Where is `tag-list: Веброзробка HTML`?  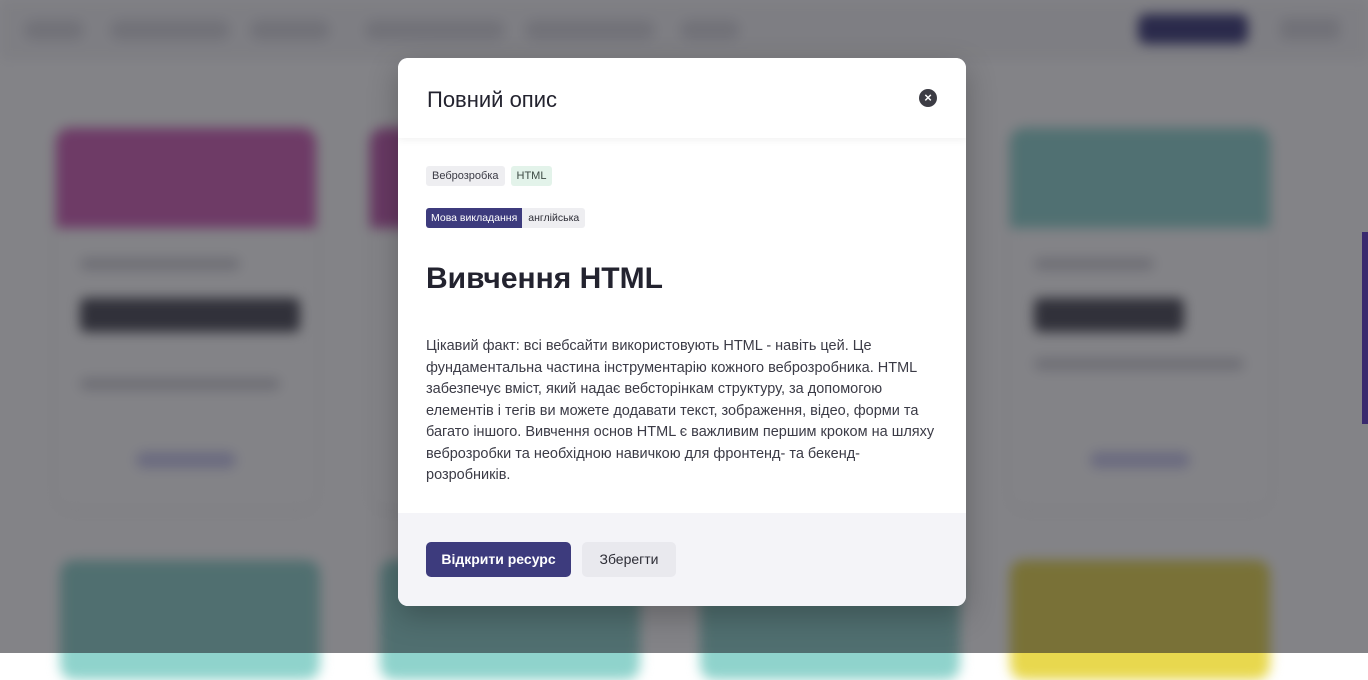 tag-list: Веброзробка HTML is located at coordinates (489, 176).